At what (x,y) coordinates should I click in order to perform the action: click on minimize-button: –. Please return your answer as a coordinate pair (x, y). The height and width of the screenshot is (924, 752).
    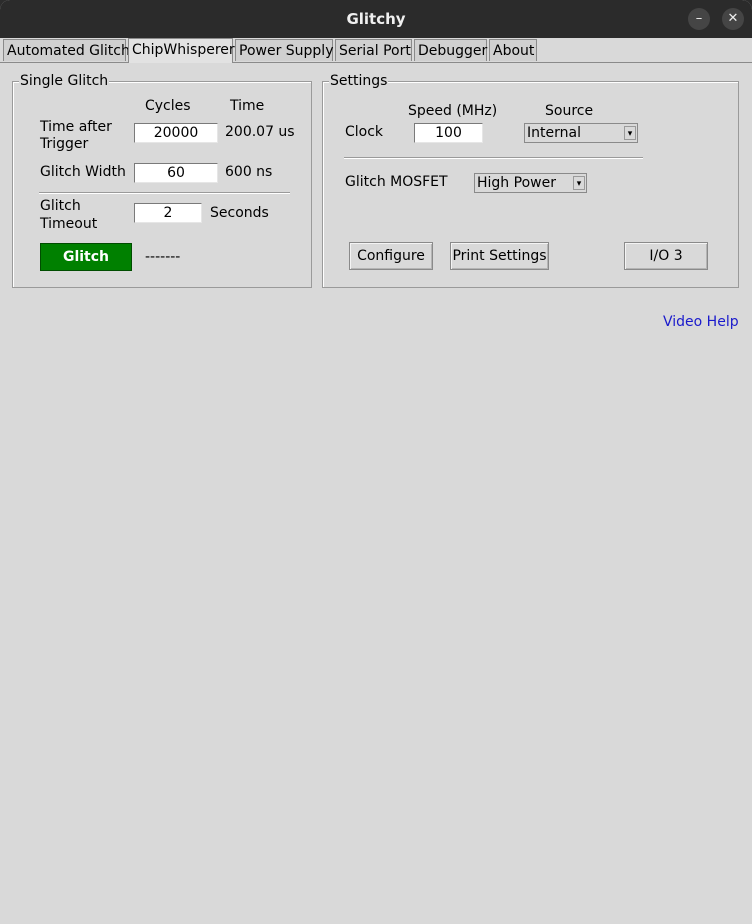
    Looking at the image, I should click on (699, 19).